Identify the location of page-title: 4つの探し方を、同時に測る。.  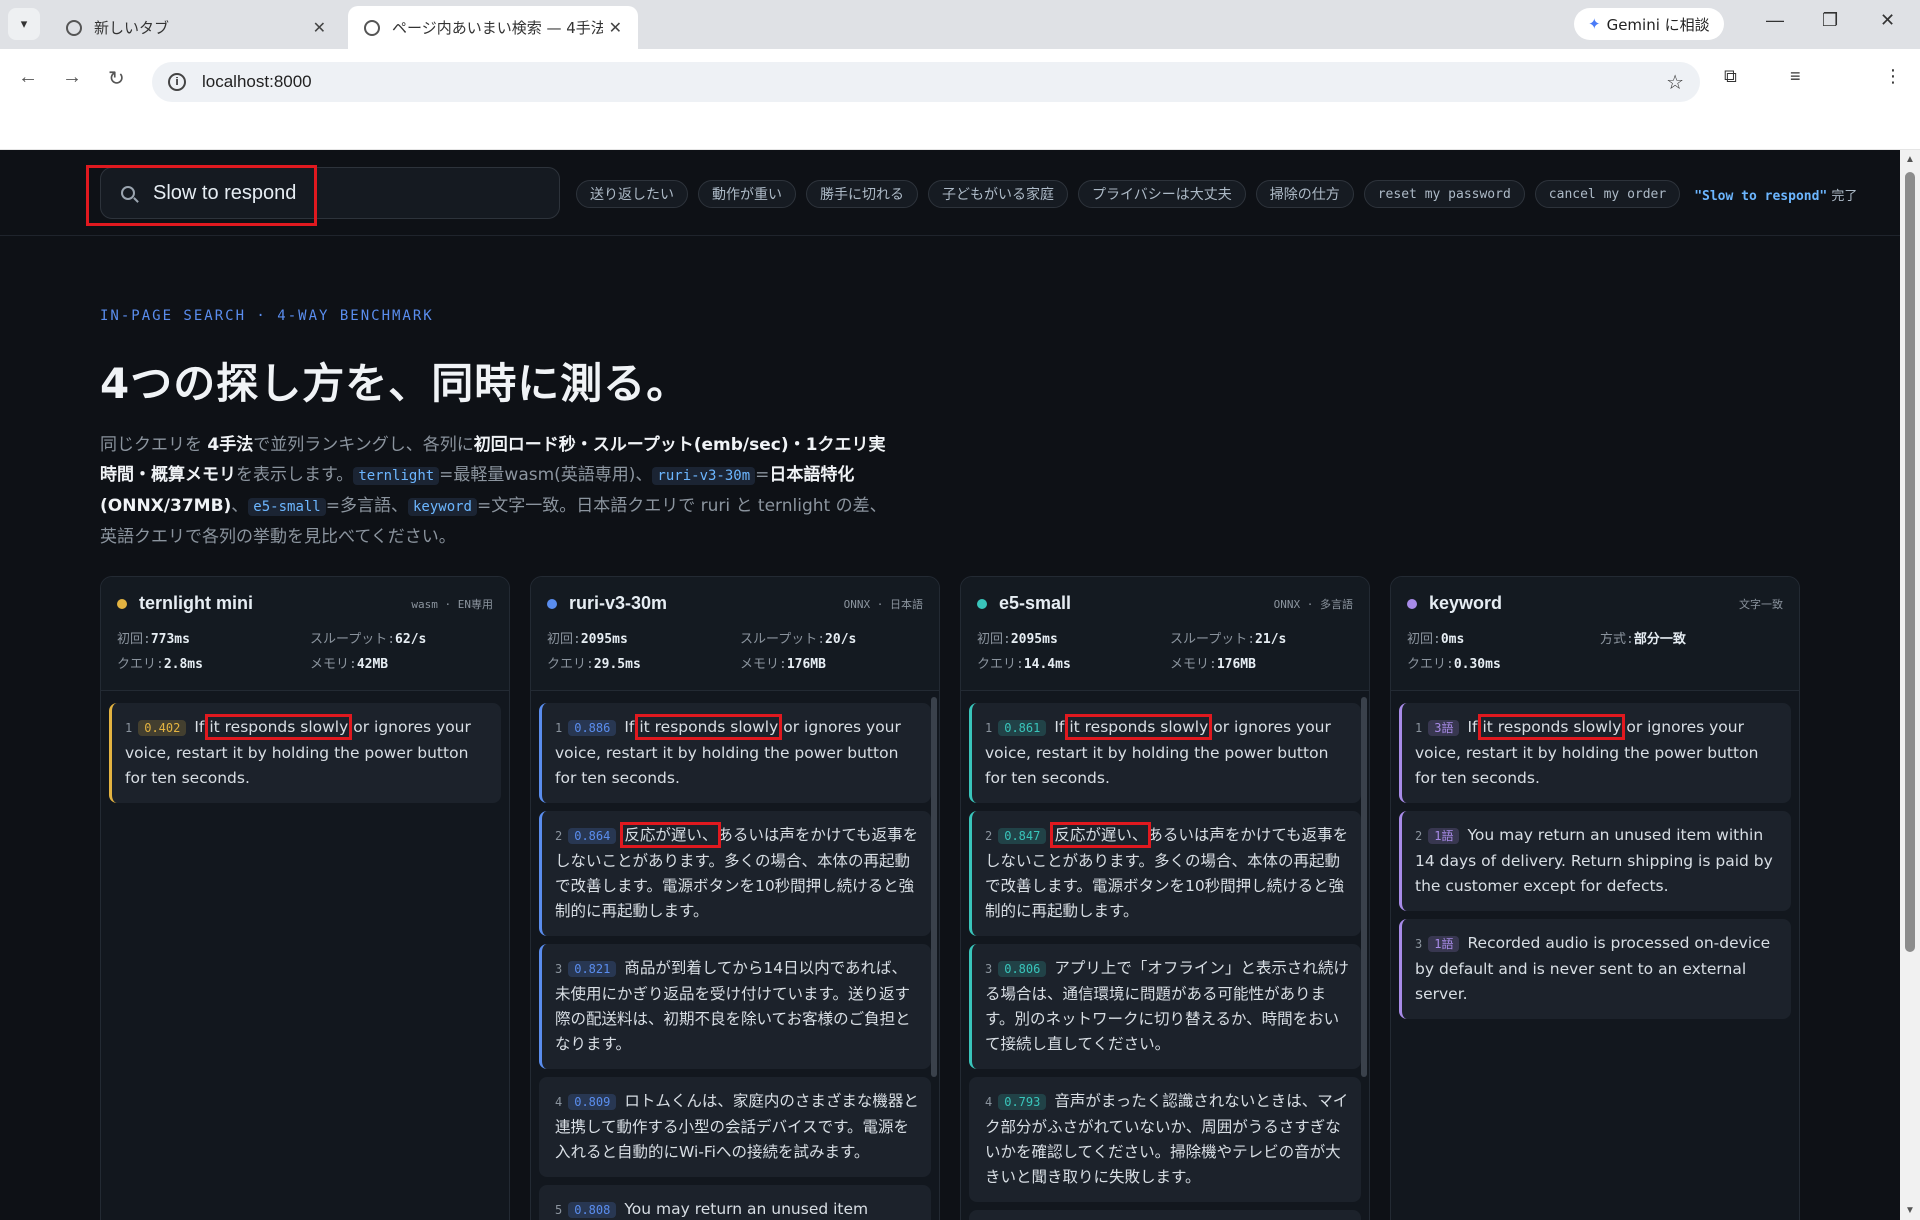
(395, 383).